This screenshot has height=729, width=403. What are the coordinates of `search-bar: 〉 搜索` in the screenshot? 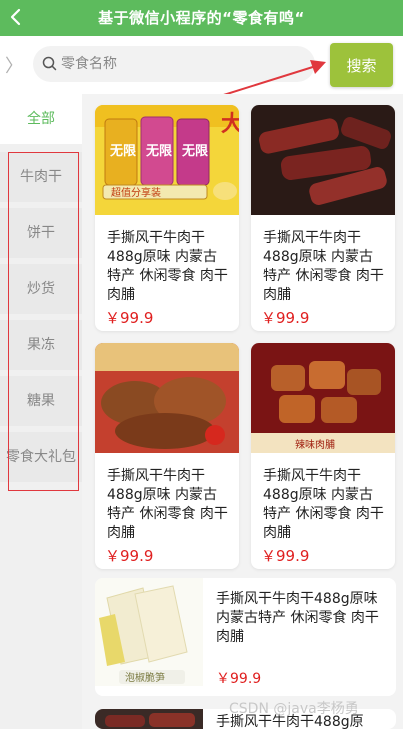 It's located at (201, 65).